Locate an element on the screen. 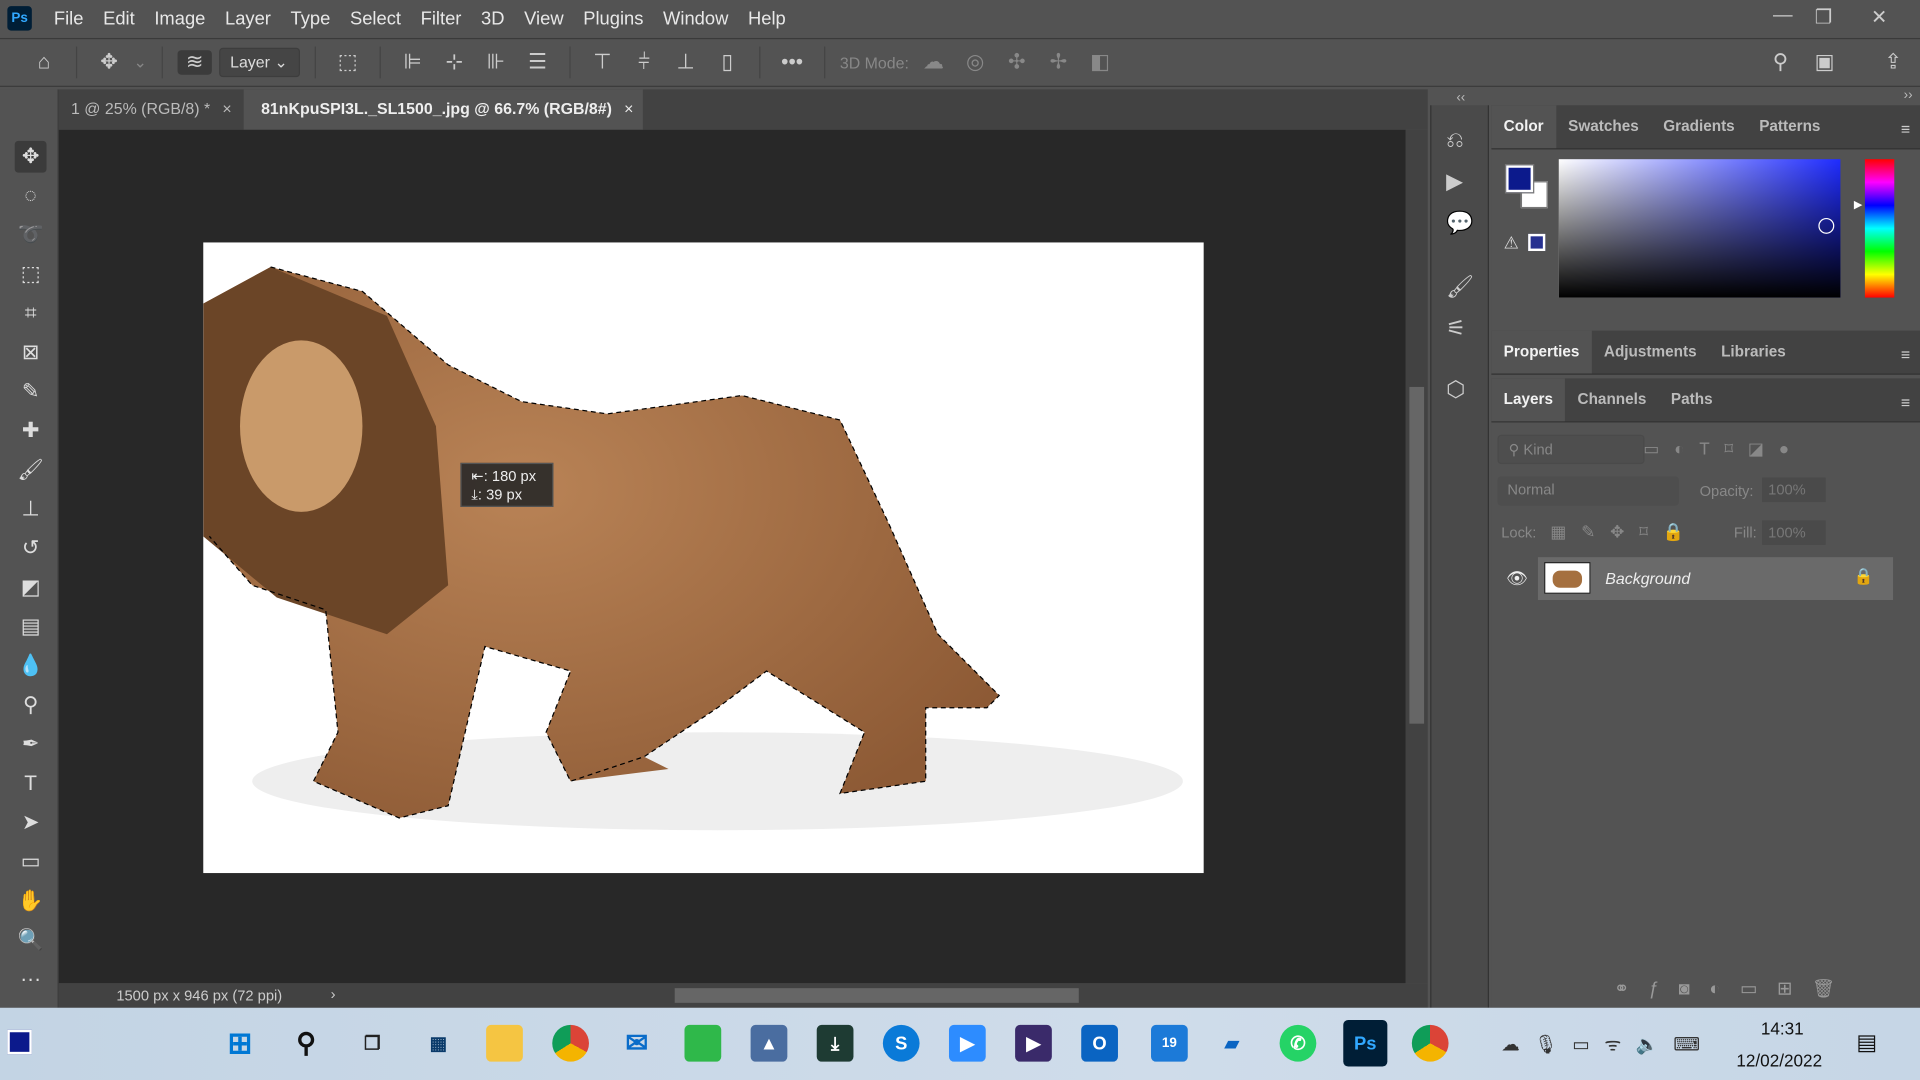  restore-button: ❐ is located at coordinates (1824, 17).